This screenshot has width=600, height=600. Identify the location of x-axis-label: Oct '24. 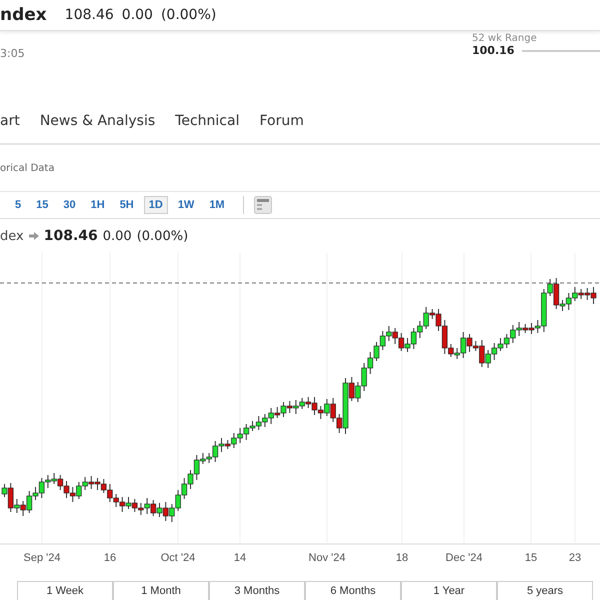
(178, 558).